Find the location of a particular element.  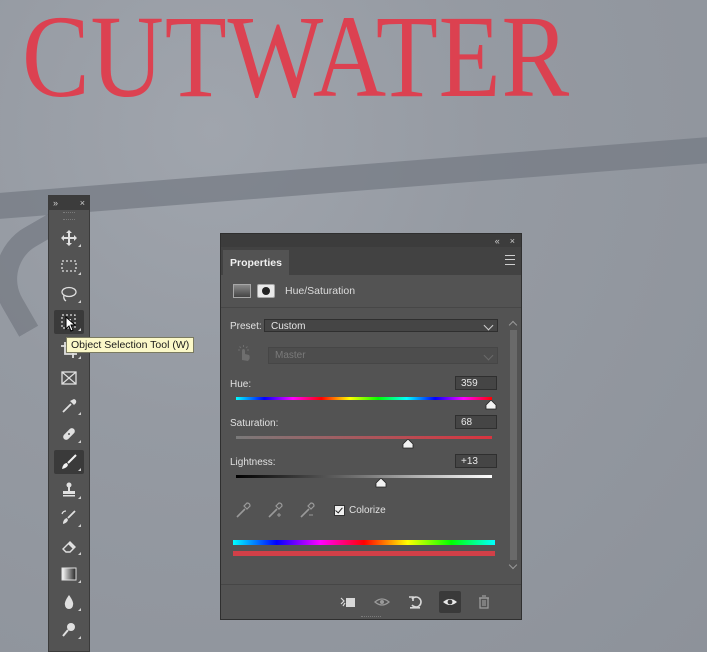

healing-brush-tool is located at coordinates (69, 434).